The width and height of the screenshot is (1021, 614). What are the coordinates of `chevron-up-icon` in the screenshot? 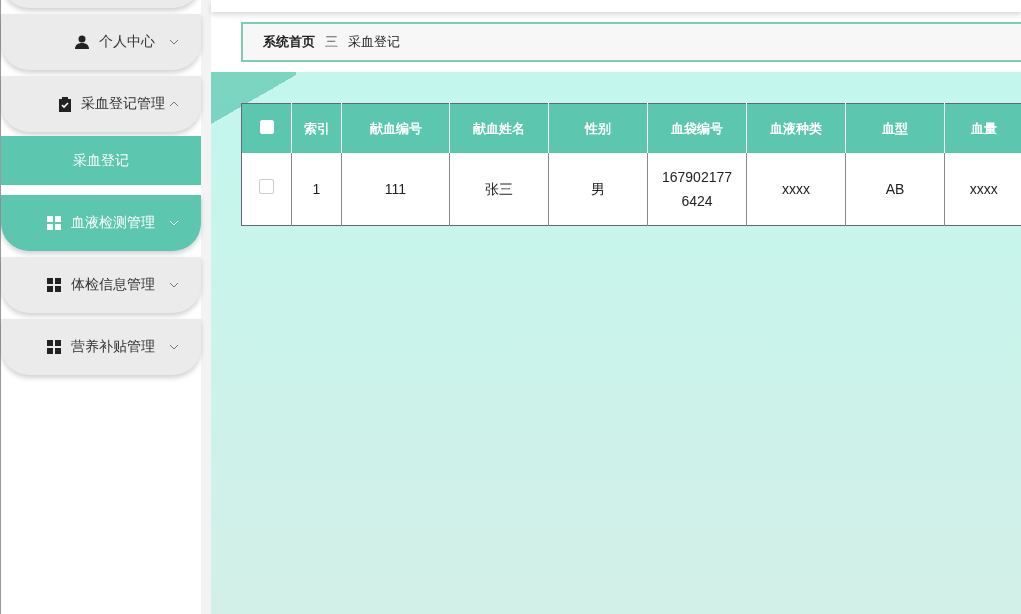 It's located at (174, 104).